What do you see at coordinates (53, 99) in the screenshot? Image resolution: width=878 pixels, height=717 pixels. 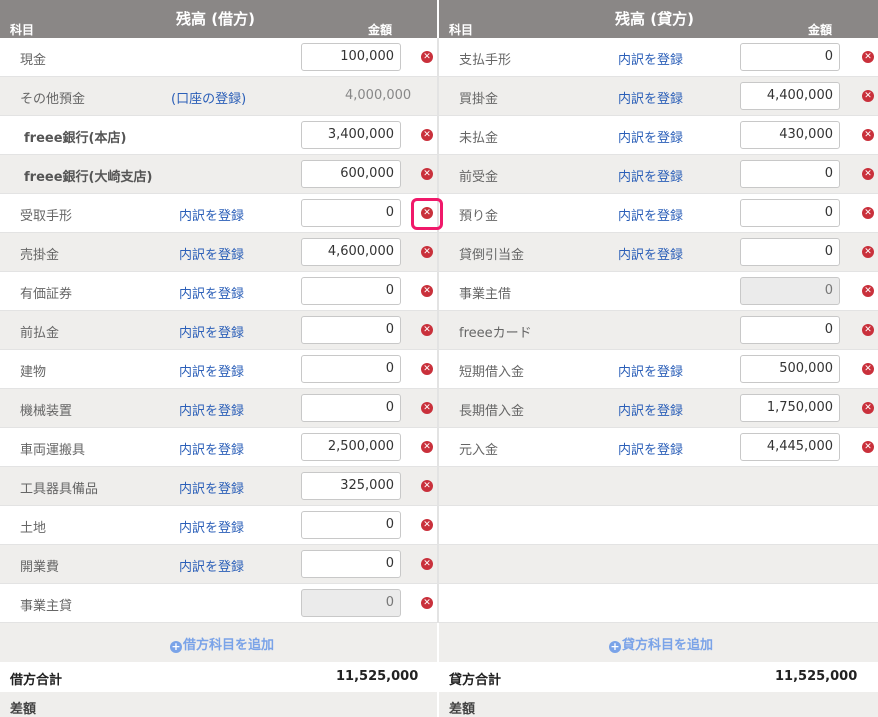 I see `account-name: その他預金` at bounding box center [53, 99].